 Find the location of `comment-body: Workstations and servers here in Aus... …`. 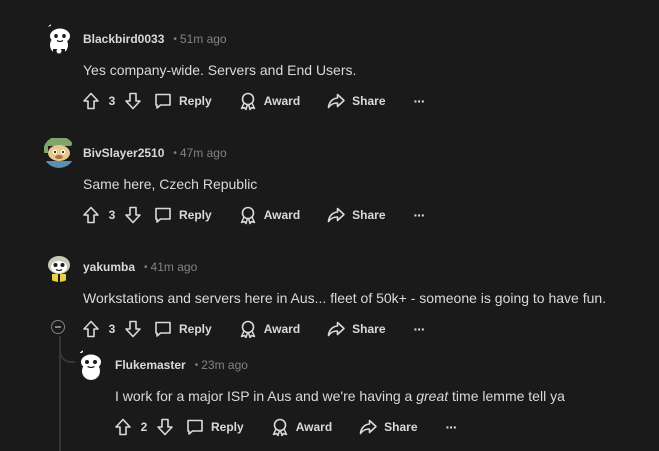

comment-body: Workstations and servers here in Aus... … is located at coordinates (345, 298).